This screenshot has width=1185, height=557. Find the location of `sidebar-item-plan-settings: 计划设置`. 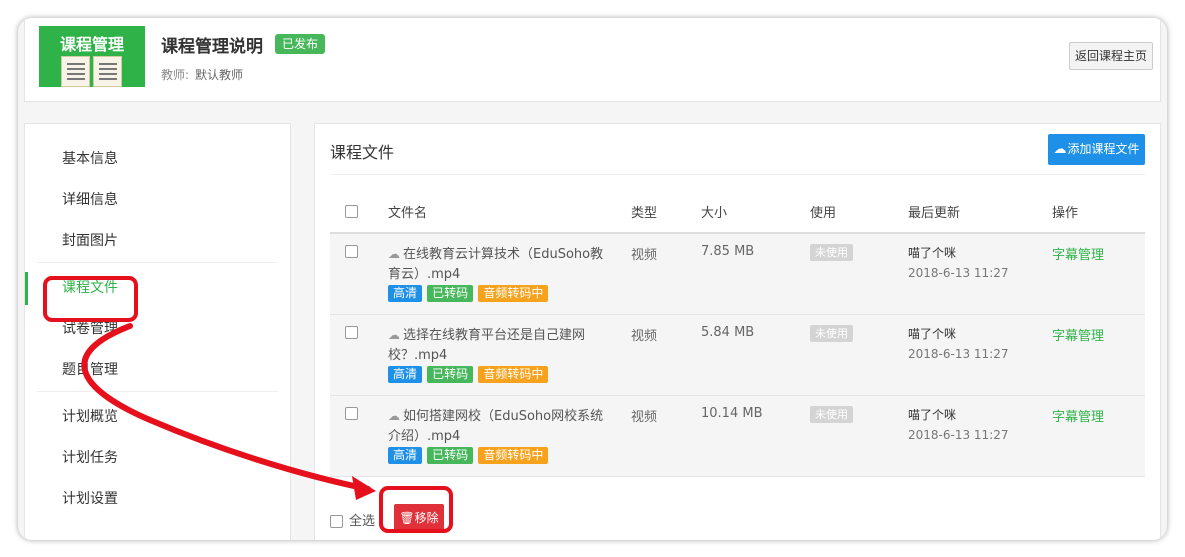

sidebar-item-plan-settings: 计划设置 is located at coordinates (157, 499).